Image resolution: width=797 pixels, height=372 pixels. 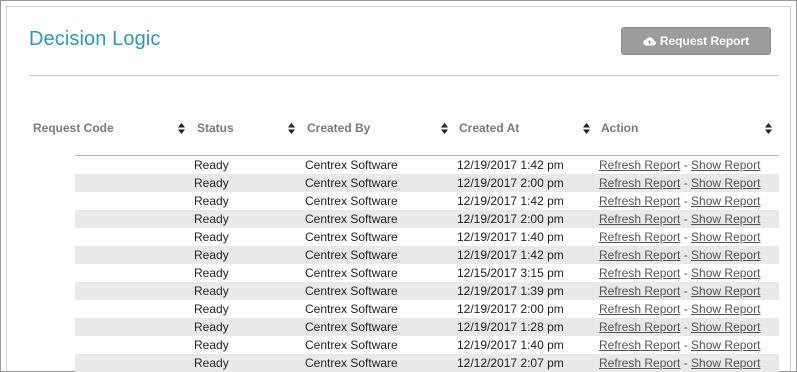 I want to click on column-header-status: Status, so click(x=215, y=128).